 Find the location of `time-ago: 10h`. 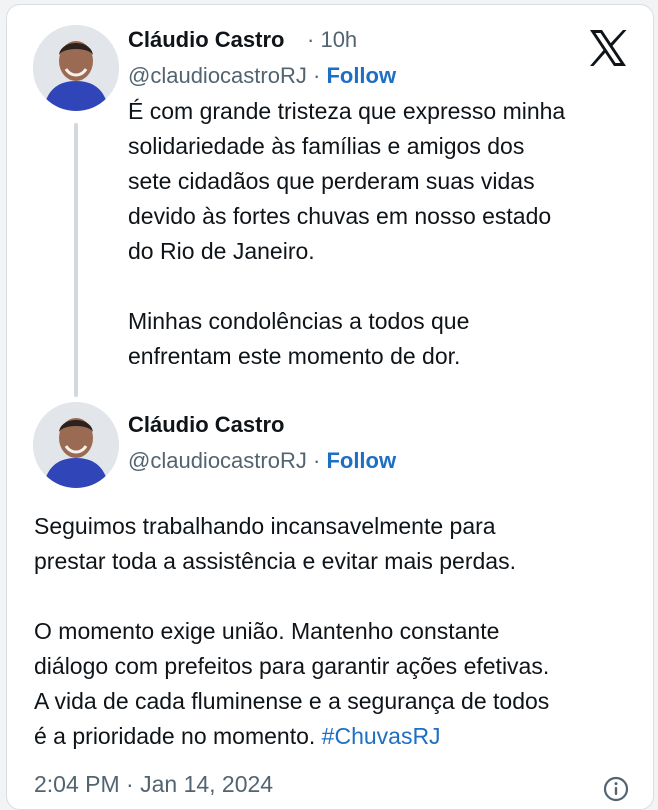

time-ago: 10h is located at coordinates (338, 39).